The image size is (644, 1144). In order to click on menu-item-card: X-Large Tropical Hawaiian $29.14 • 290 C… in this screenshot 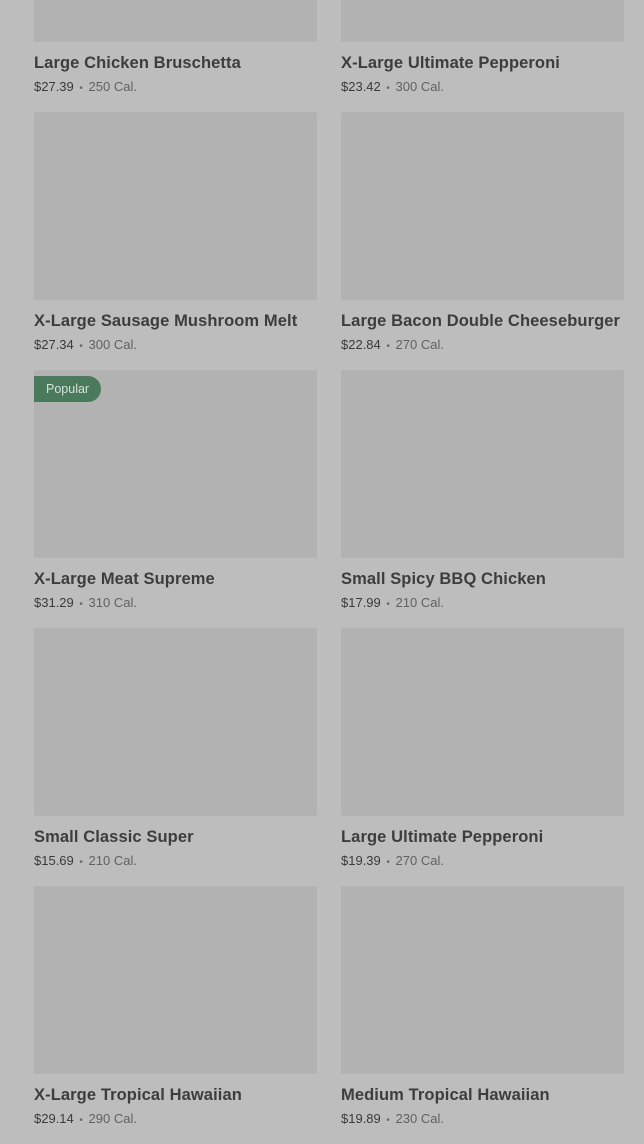, I will do `click(175, 1015)`.